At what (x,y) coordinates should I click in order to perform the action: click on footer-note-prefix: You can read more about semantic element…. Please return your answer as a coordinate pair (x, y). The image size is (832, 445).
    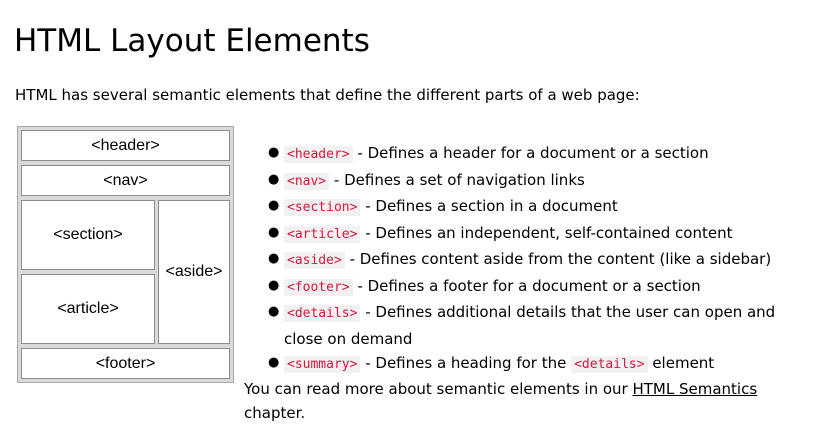
    Looking at the image, I should click on (438, 389).